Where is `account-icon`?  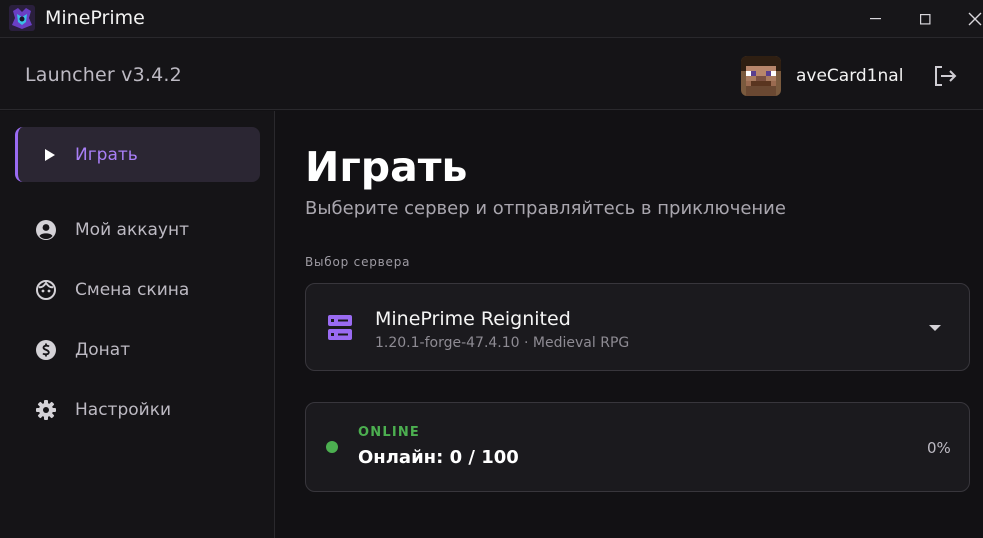
account-icon is located at coordinates (46, 230).